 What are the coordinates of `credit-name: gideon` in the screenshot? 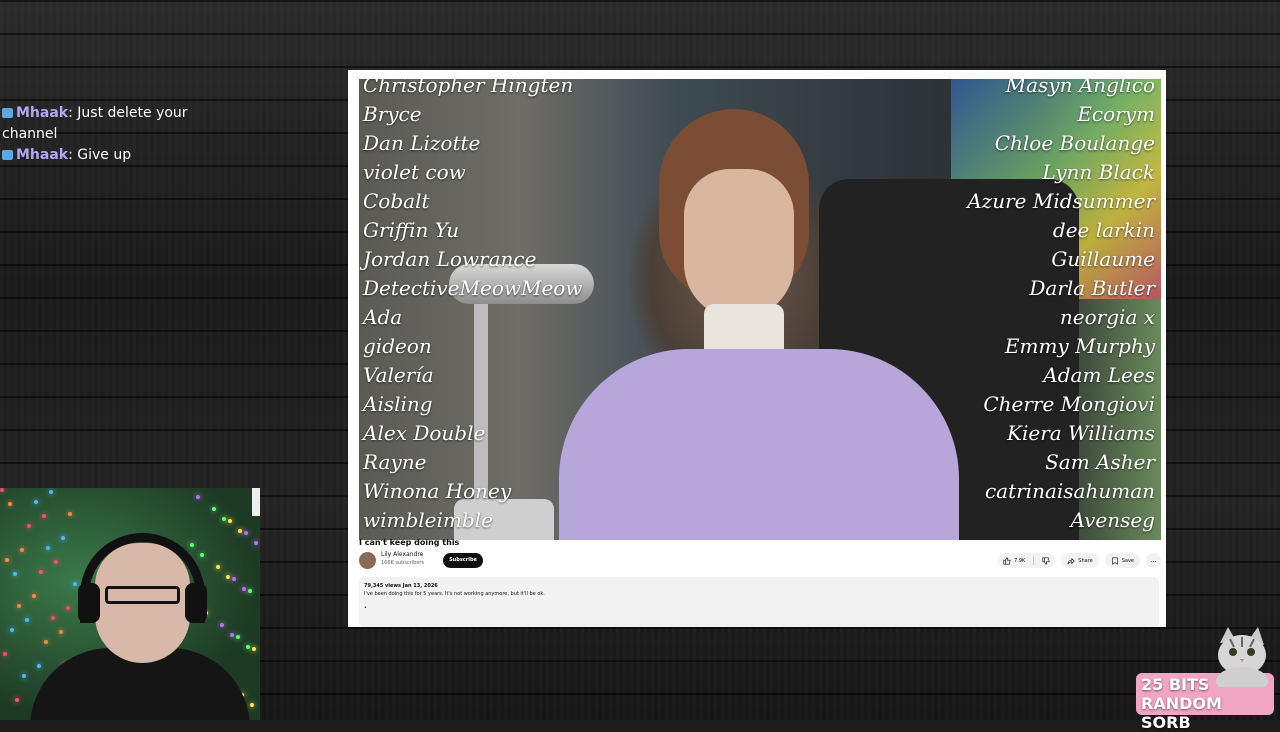 It's located at (397, 346).